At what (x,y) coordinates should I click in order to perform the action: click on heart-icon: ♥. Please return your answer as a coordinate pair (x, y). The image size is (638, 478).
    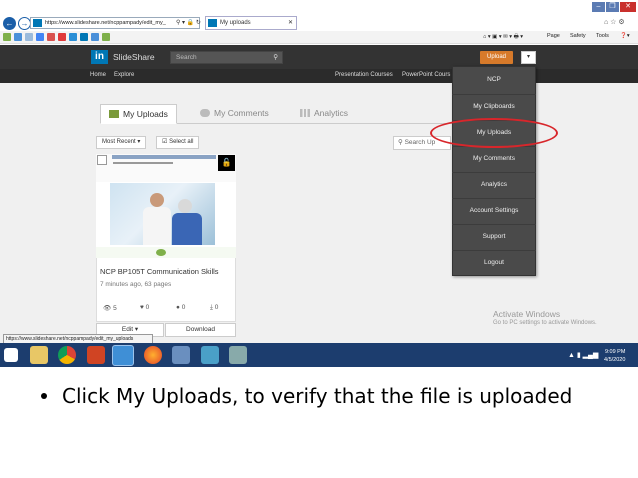
    Looking at the image, I should click on (142, 307).